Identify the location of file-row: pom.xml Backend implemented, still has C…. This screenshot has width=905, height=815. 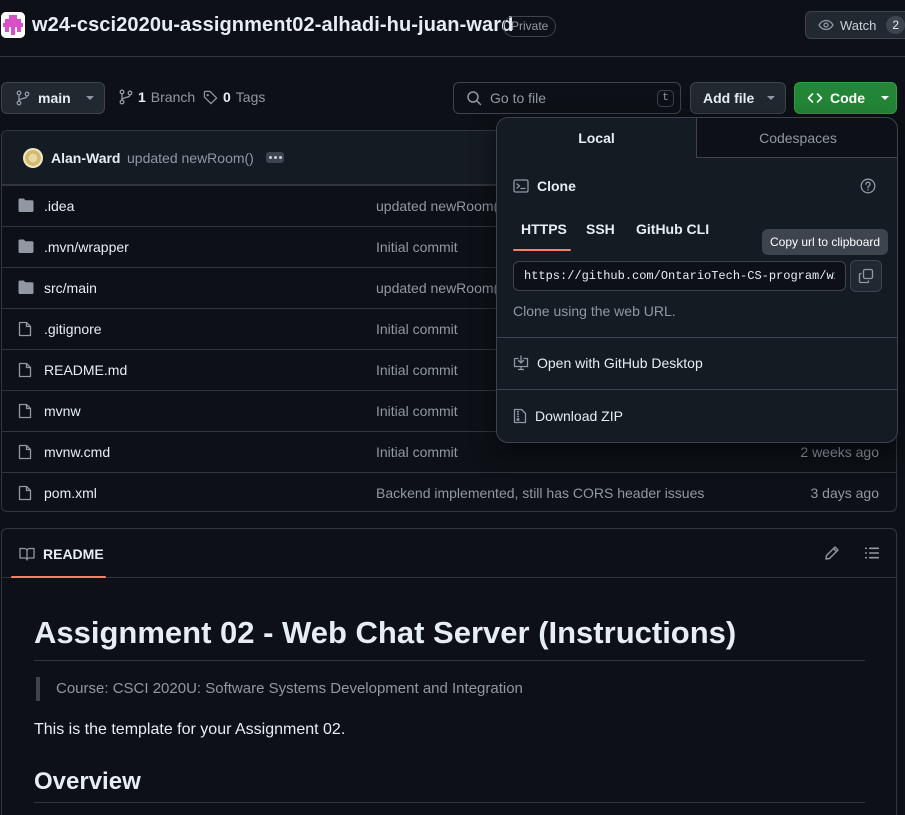
(449, 491).